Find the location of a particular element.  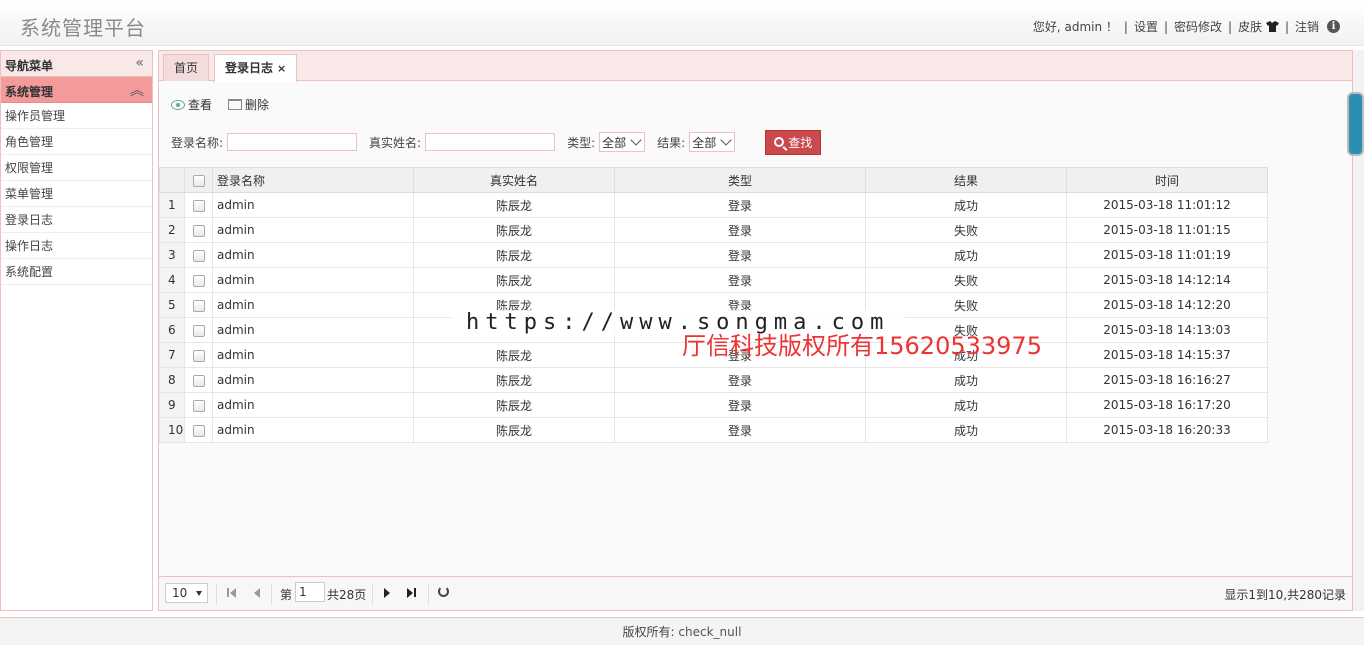

refresh-icon is located at coordinates (443, 591).